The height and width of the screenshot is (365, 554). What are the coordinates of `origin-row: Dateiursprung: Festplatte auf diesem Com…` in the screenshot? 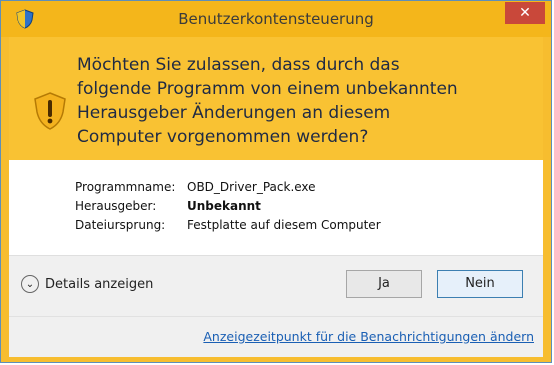 It's located at (228, 227).